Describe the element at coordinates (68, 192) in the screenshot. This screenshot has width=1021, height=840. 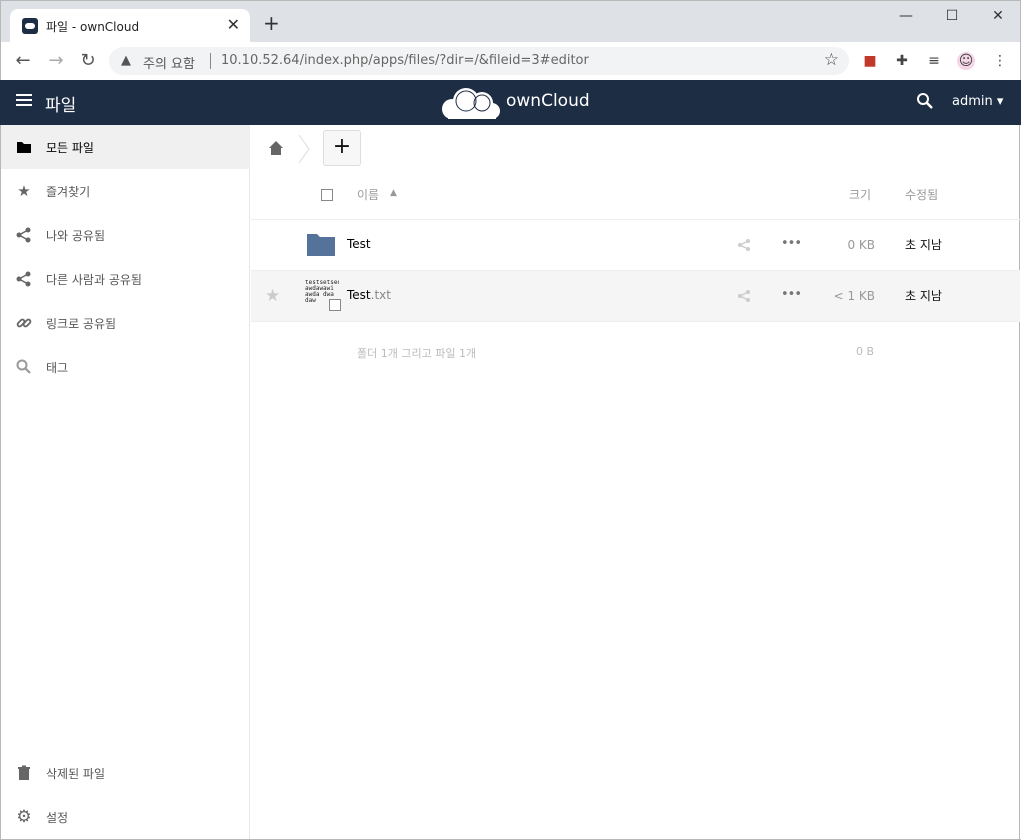
I see `sidebar-item-label: 즐겨찾기` at that location.